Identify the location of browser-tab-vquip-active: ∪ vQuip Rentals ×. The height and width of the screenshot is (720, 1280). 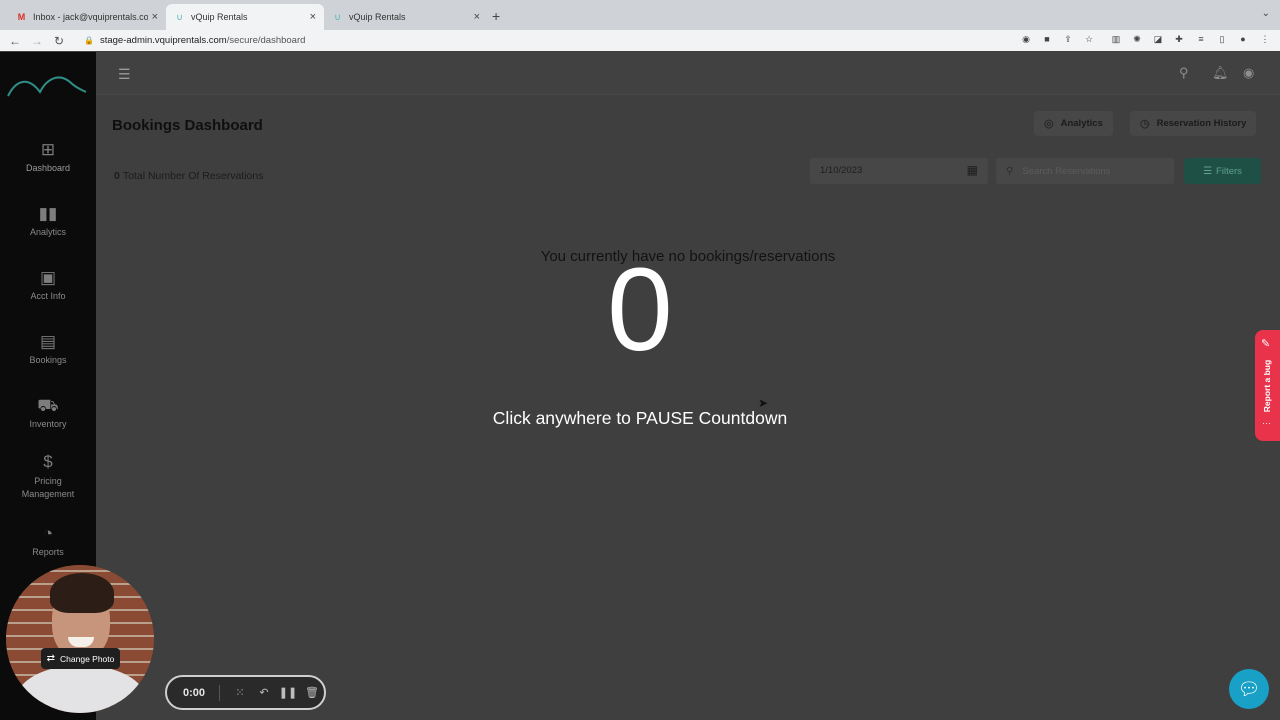
(245, 17).